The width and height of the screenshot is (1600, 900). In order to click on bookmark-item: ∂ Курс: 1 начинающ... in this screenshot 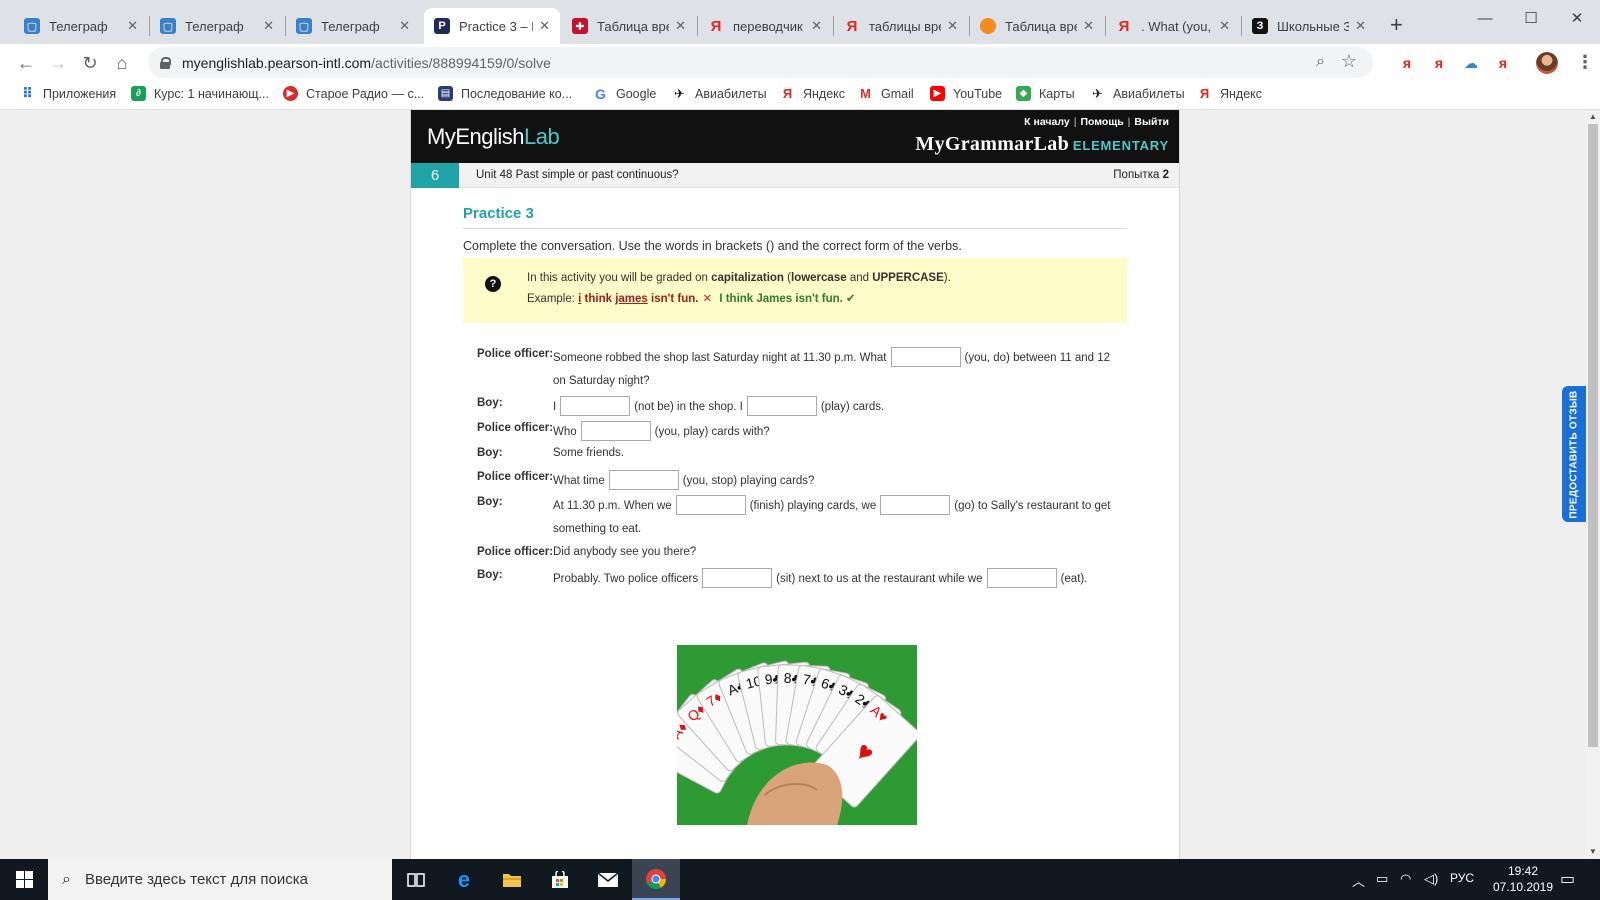, I will do `click(200, 93)`.